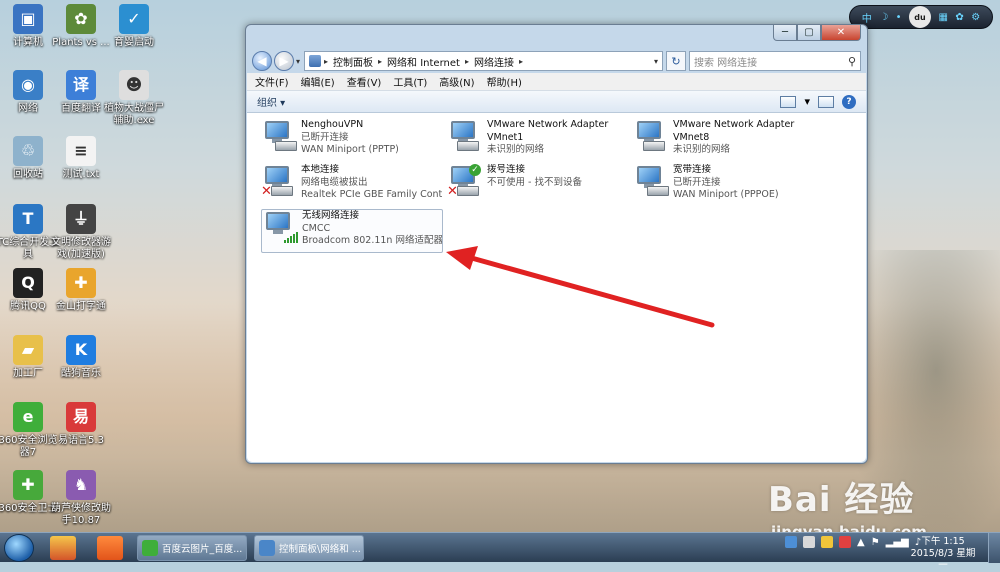  What do you see at coordinates (81, 19) in the screenshot?
I see `plants-vs-zombies-icon: ✿` at bounding box center [81, 19].